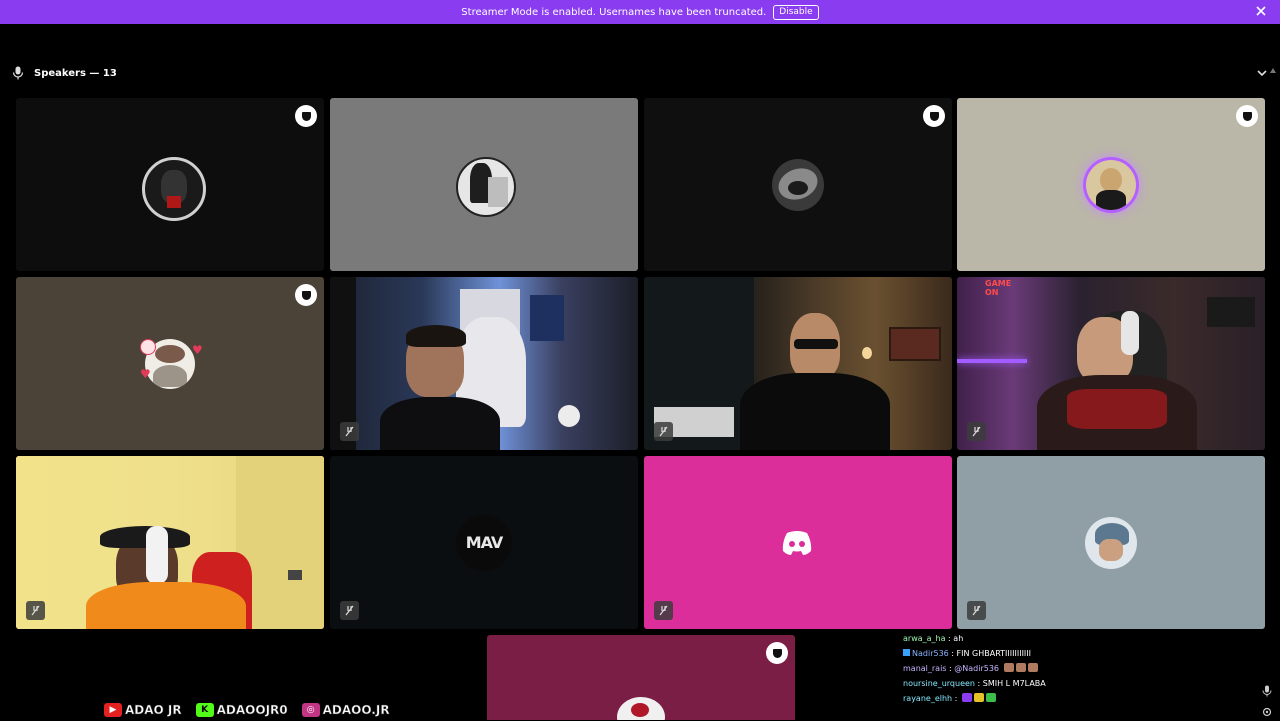  I want to click on chat-username: arwa_a_ha, so click(924, 638).